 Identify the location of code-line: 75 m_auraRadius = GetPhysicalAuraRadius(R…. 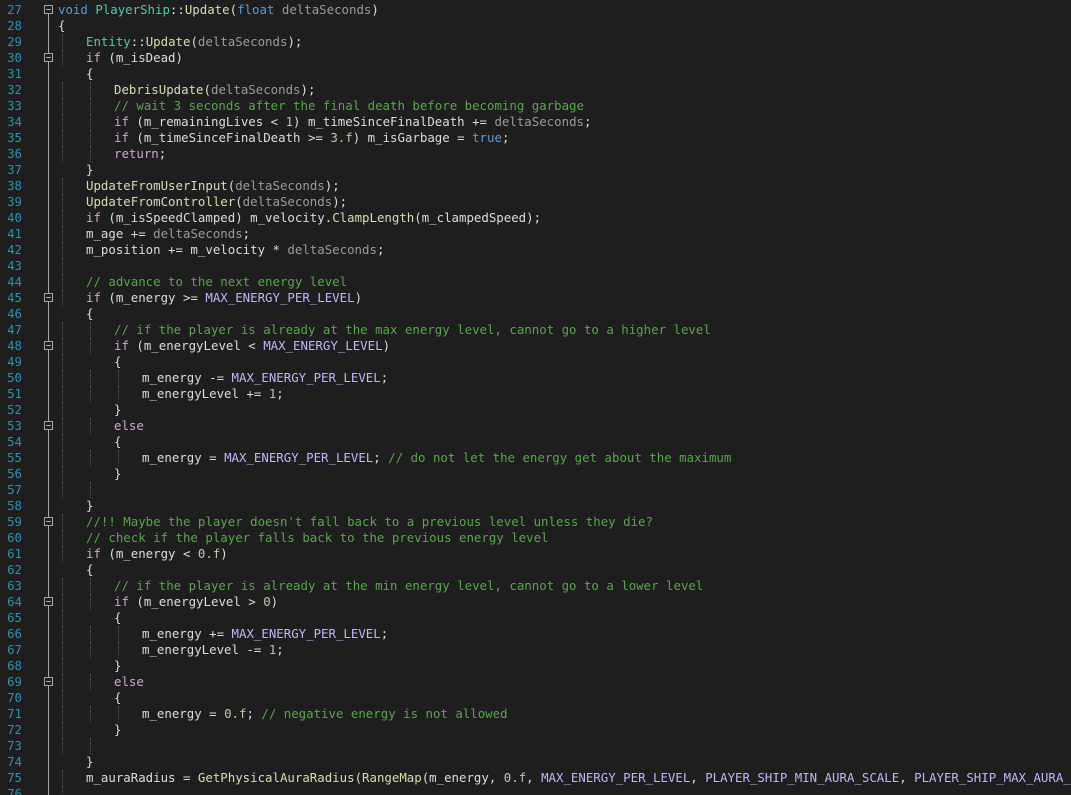
(535, 778).